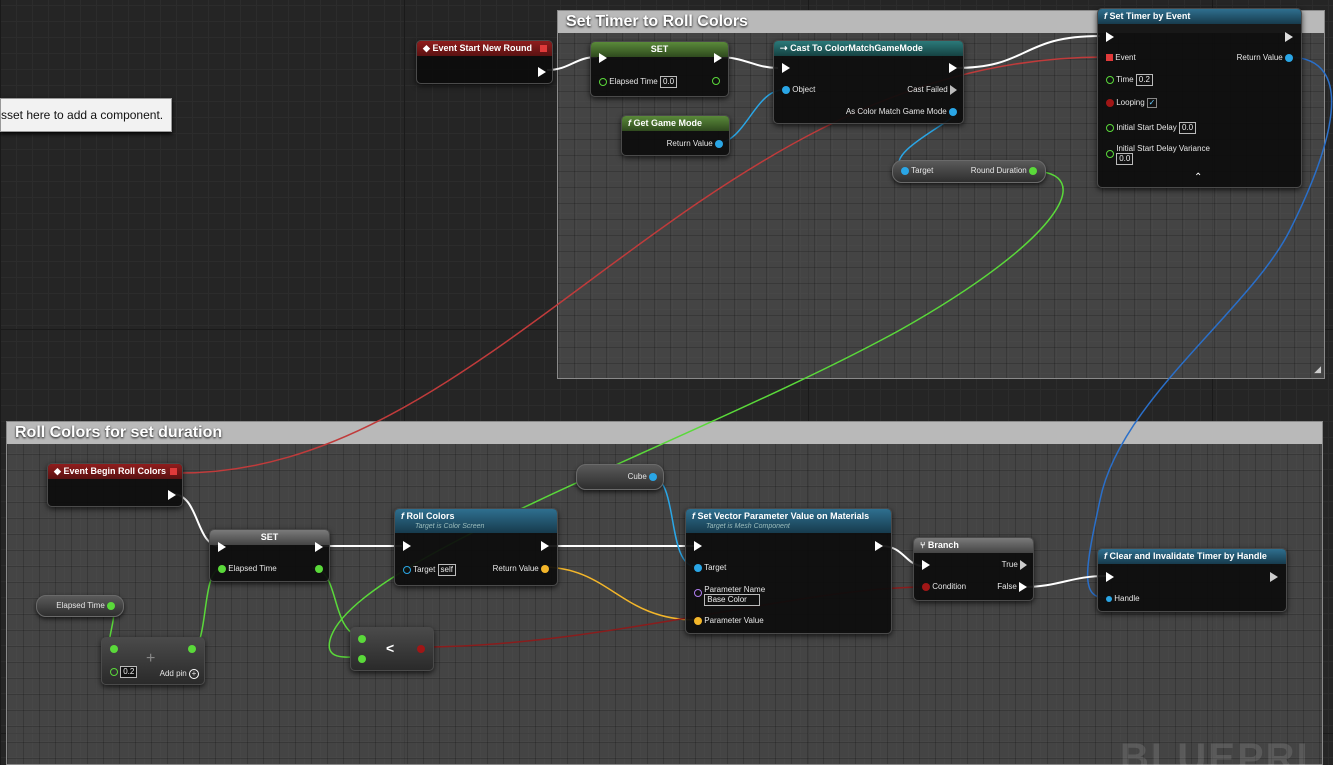 Image resolution: width=1333 pixels, height=765 pixels. Describe the element at coordinates (545, 568) in the screenshot. I see `struct-out-pin` at that location.